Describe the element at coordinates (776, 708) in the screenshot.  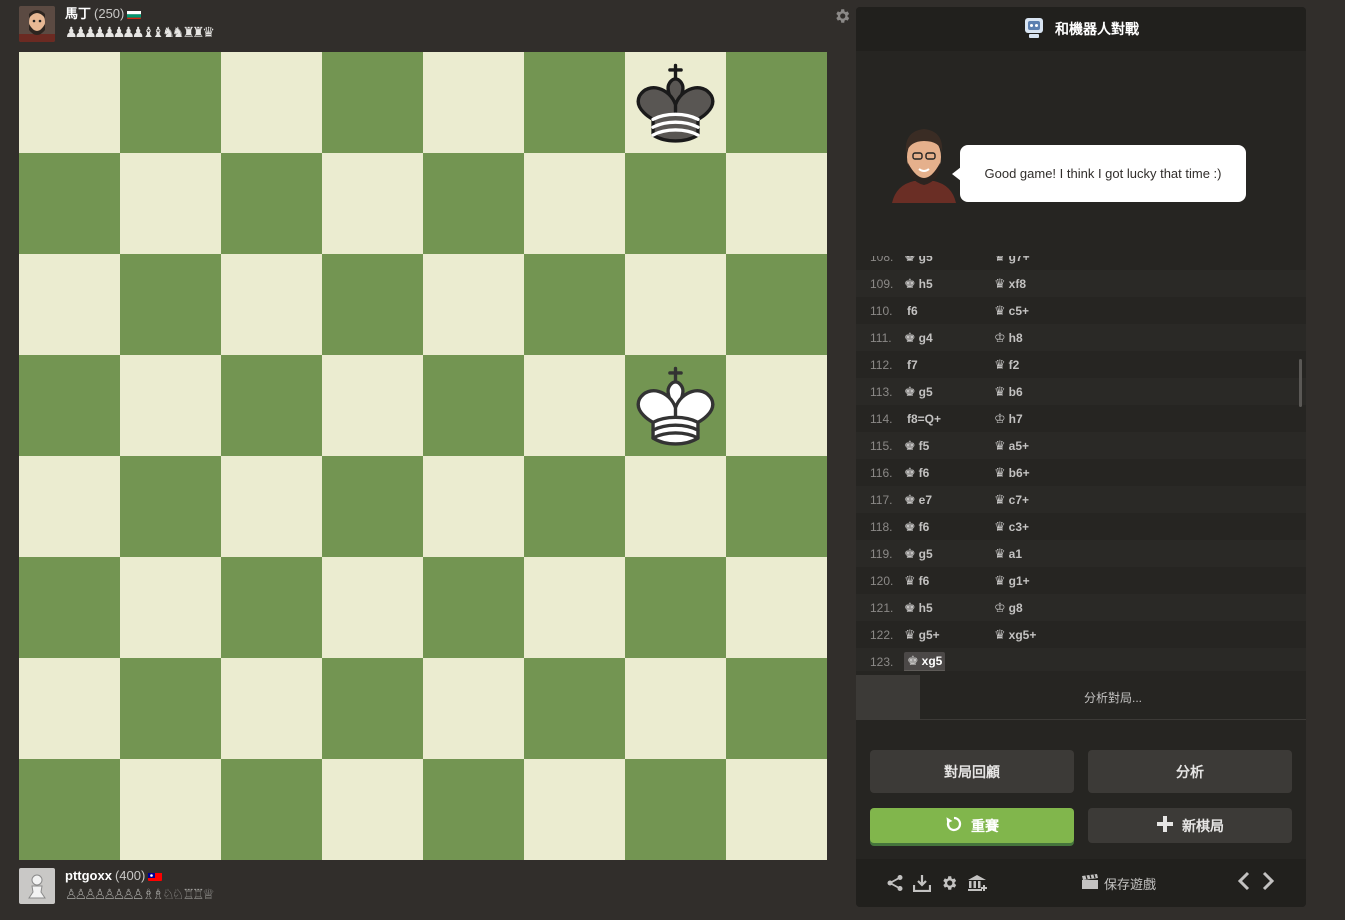
I see `square-h2` at that location.